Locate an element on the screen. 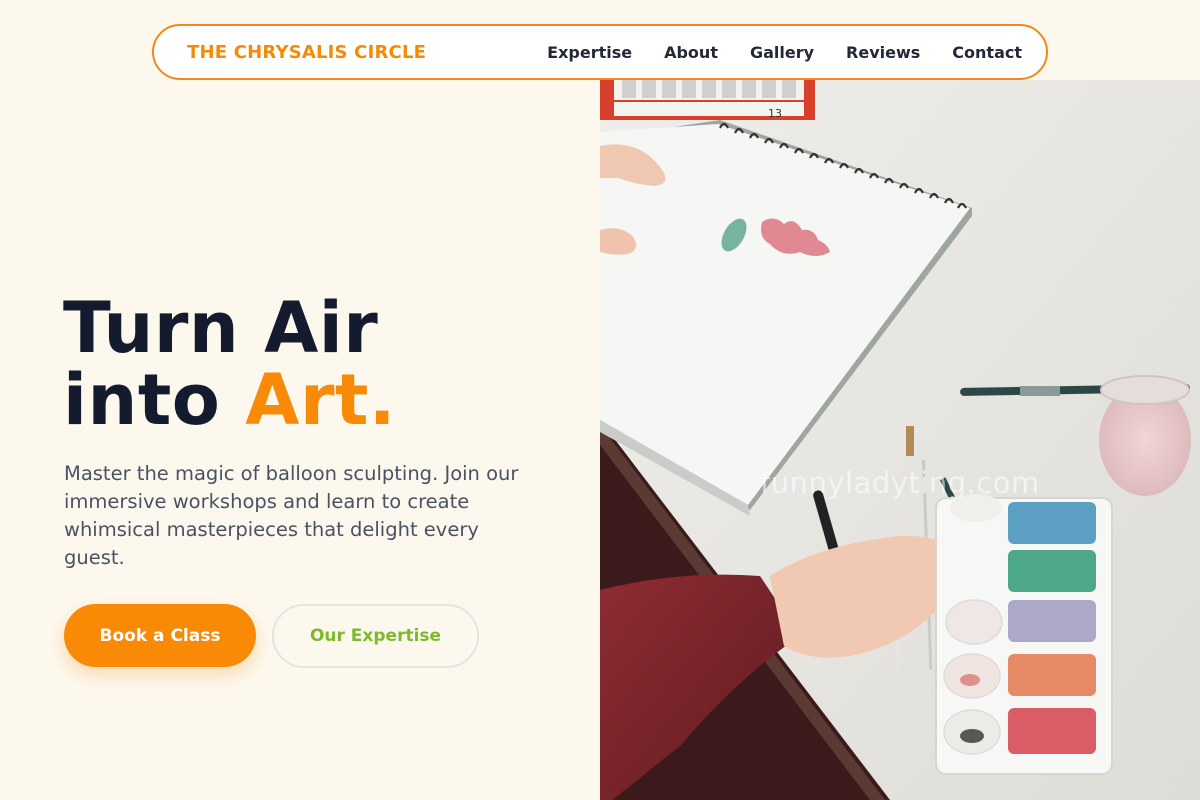 This screenshot has height=800, width=1200. nav-link-reviews: Reviews is located at coordinates (883, 52).